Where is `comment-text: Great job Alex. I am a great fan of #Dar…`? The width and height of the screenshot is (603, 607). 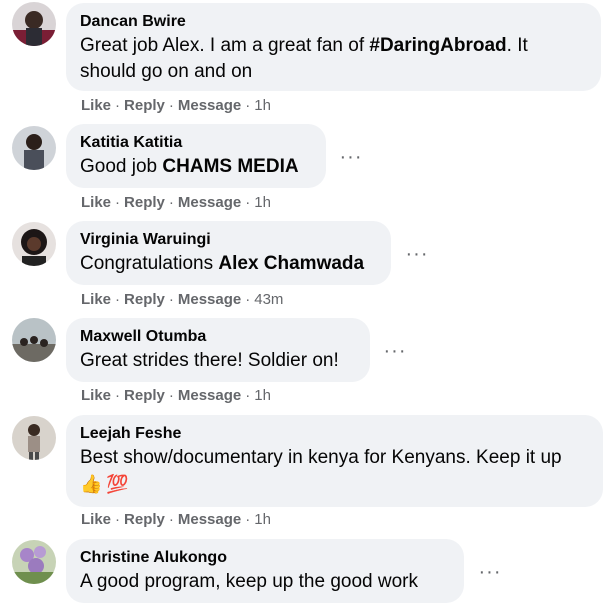 comment-text: Great job Alex. I am a great fan of #Dar… is located at coordinates (304, 58).